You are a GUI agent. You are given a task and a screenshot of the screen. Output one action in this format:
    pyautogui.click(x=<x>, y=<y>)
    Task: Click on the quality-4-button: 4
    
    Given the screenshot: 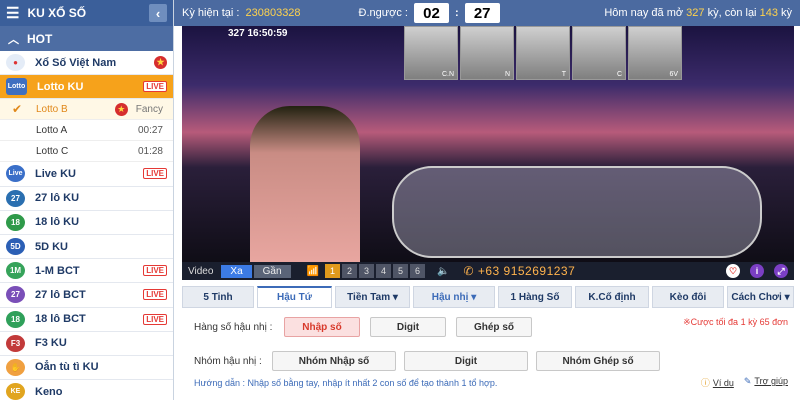 What is the action you would take?
    pyautogui.click(x=383, y=271)
    